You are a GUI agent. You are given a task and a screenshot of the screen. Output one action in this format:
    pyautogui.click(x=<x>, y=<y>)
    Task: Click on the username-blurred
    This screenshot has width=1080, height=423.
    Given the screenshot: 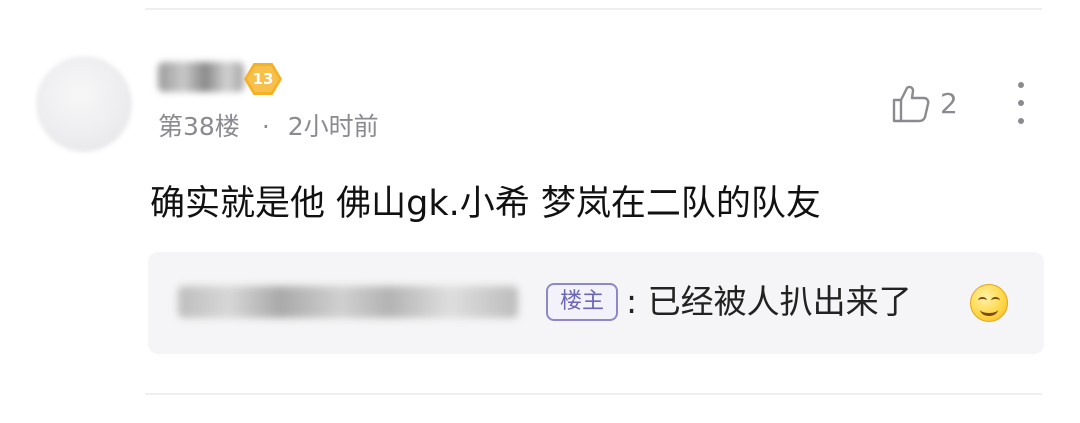 What is the action you would take?
    pyautogui.click(x=201, y=77)
    